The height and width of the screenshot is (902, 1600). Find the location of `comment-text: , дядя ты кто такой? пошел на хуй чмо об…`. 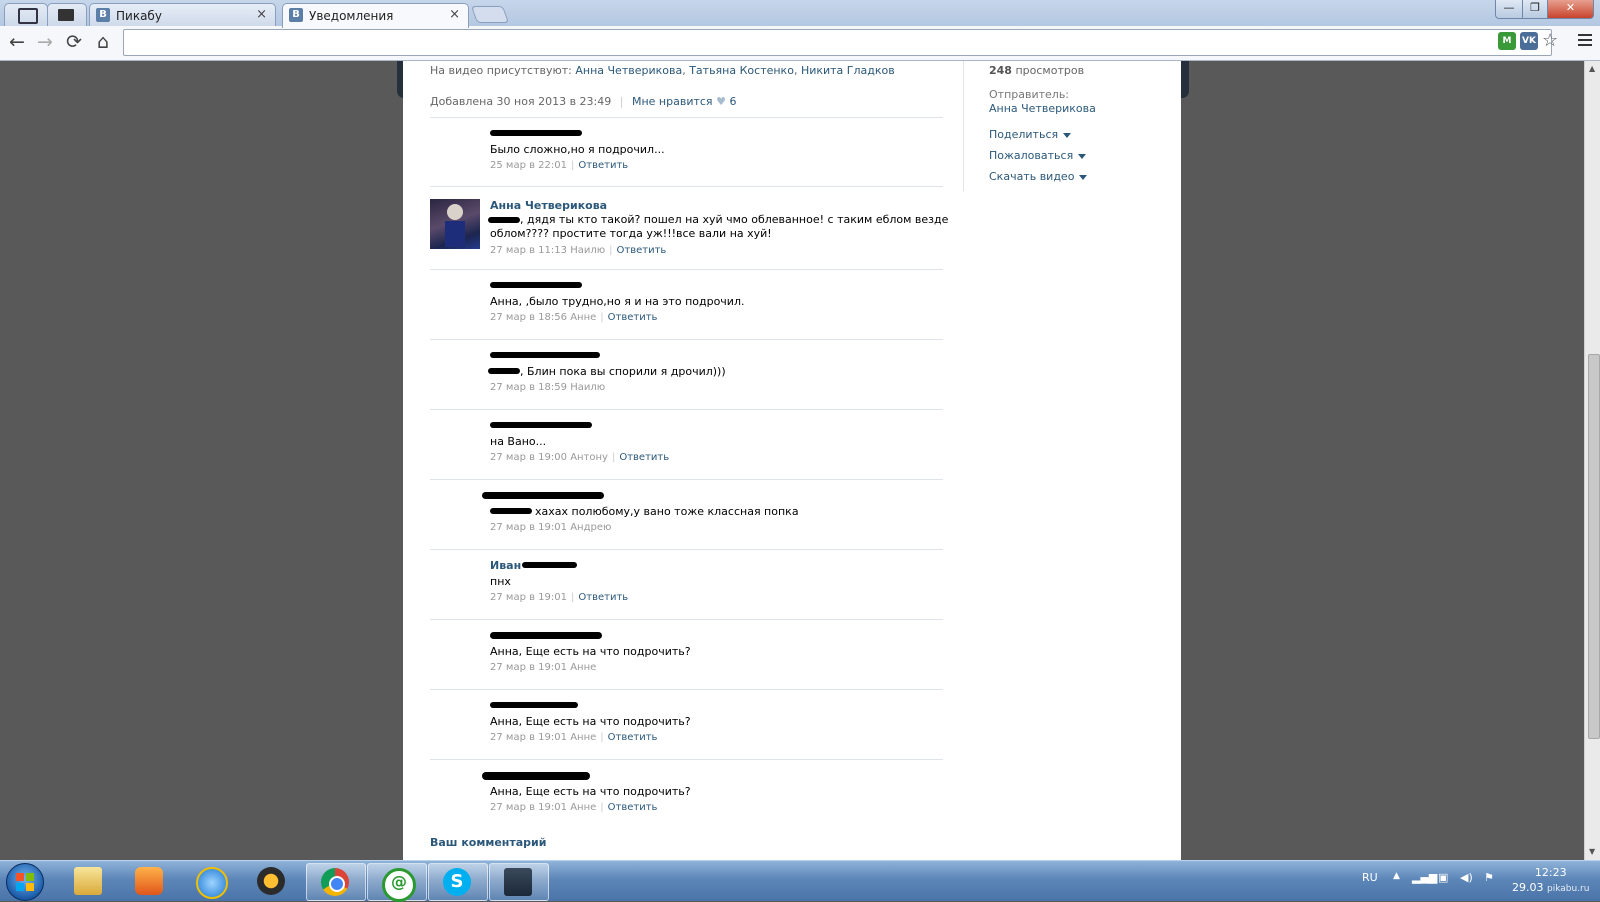

comment-text: , дядя ты кто такой? пошел на хуй чмо об… is located at coordinates (734, 219).